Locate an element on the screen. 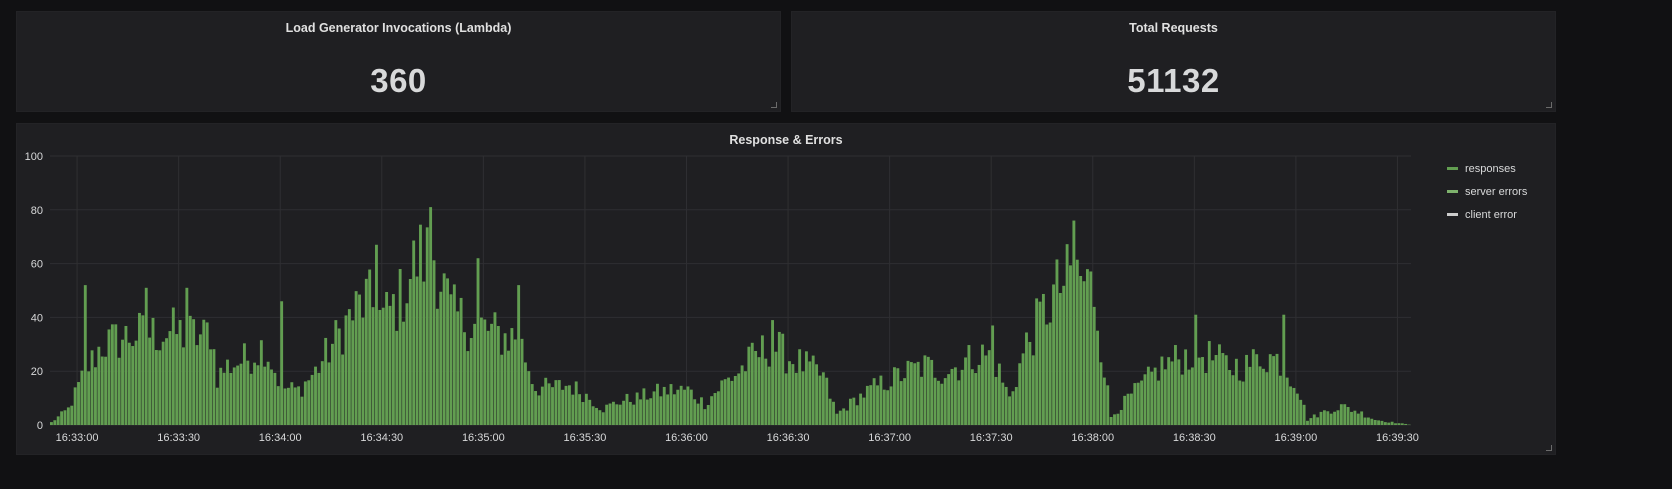 This screenshot has height=489, width=1672. total-requests-panel-title: Total Requests is located at coordinates (1173, 28).